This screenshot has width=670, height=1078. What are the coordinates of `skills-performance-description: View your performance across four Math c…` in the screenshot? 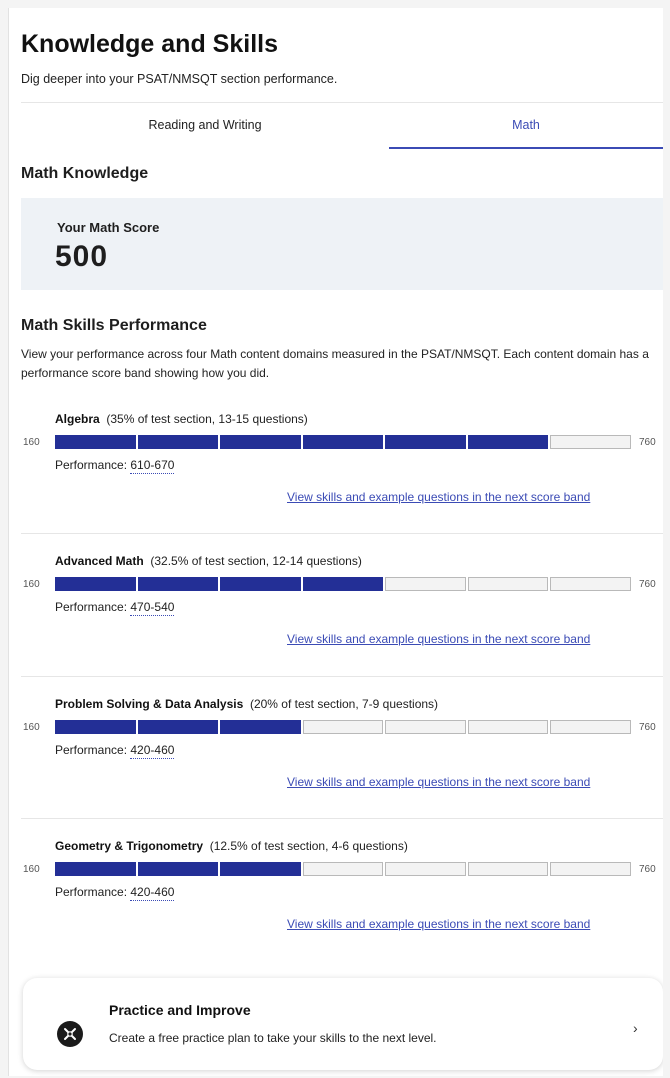 It's located at (335, 363).